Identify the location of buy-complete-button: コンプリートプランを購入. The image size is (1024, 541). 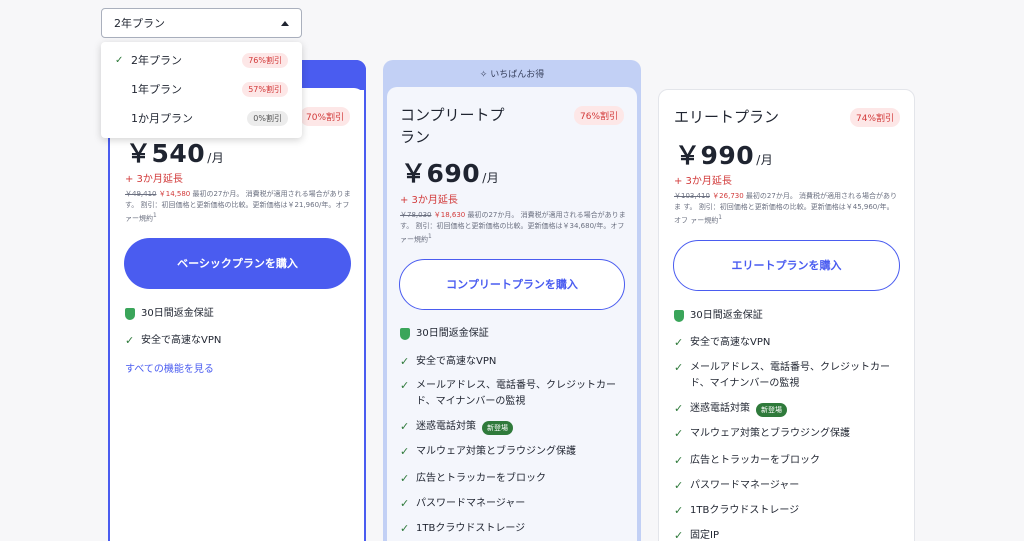
(512, 284).